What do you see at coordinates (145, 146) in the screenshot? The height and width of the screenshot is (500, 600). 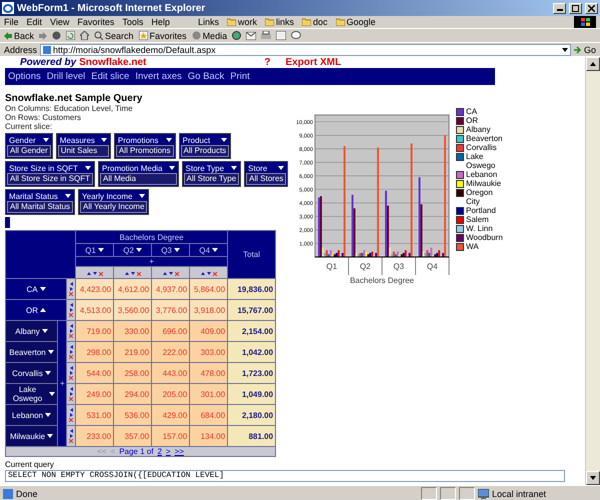 I see `slicer-dropdown: Promotions All Promotions` at bounding box center [145, 146].